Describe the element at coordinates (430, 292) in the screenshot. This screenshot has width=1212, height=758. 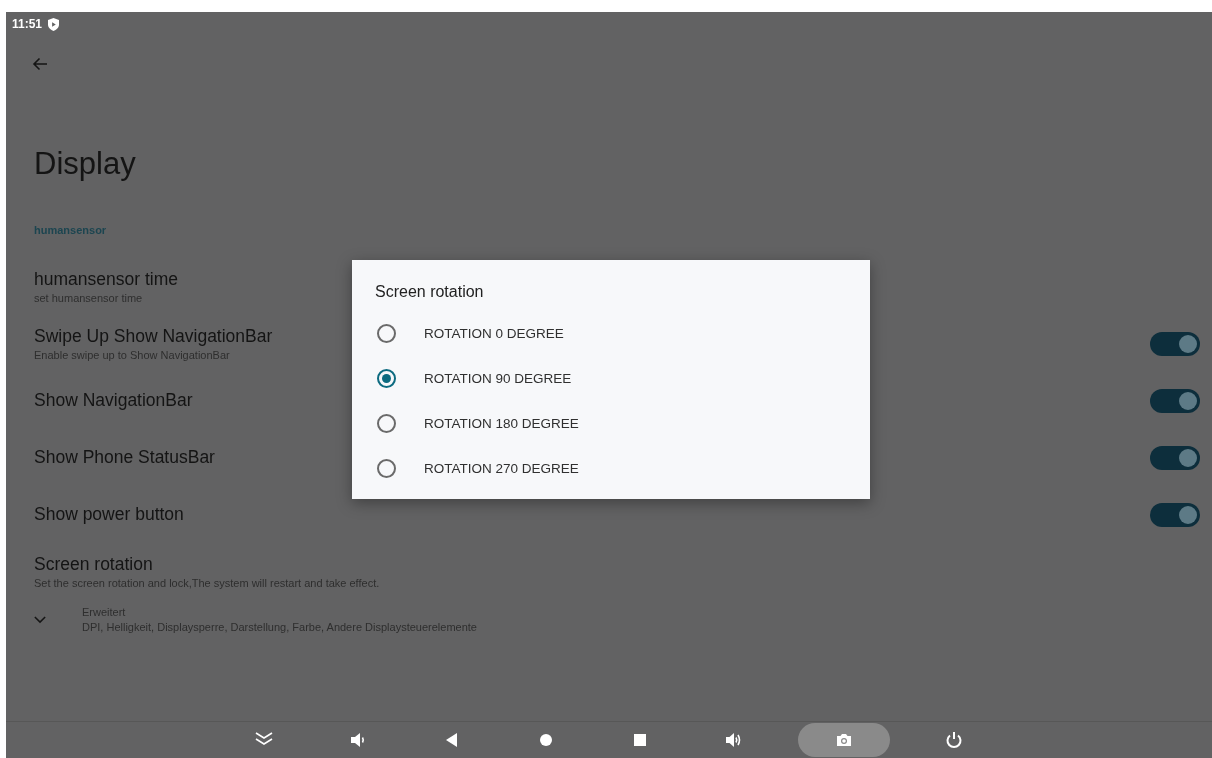
I see `dialog-title: Screen rotation` at that location.